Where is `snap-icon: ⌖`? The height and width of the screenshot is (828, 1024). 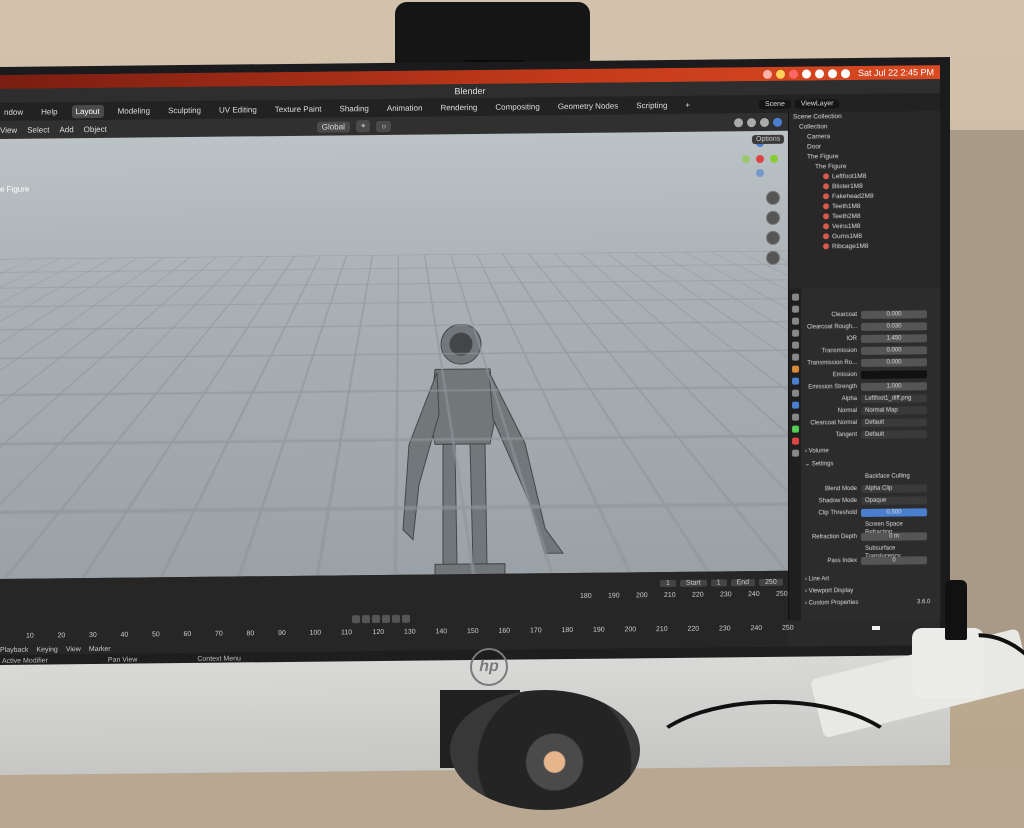
snap-icon: ⌖ is located at coordinates (363, 126).